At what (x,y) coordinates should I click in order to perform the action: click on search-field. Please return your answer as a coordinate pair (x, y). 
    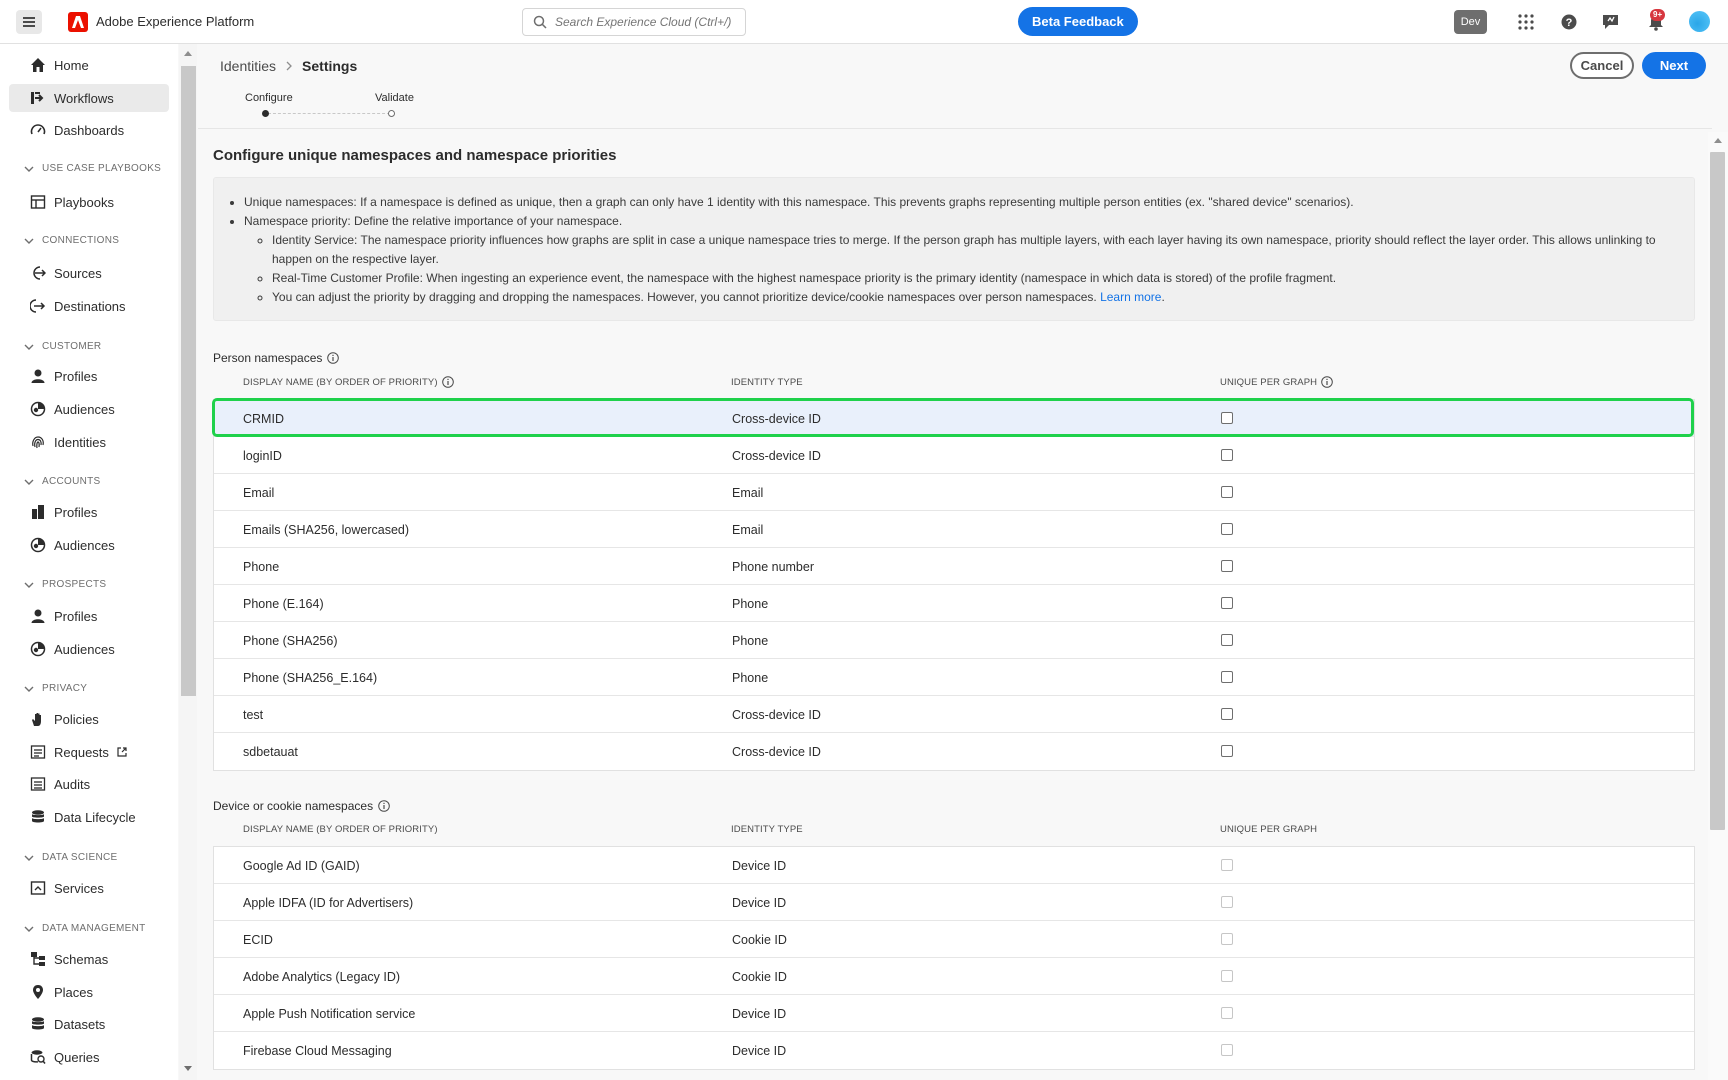
    Looking at the image, I should click on (634, 22).